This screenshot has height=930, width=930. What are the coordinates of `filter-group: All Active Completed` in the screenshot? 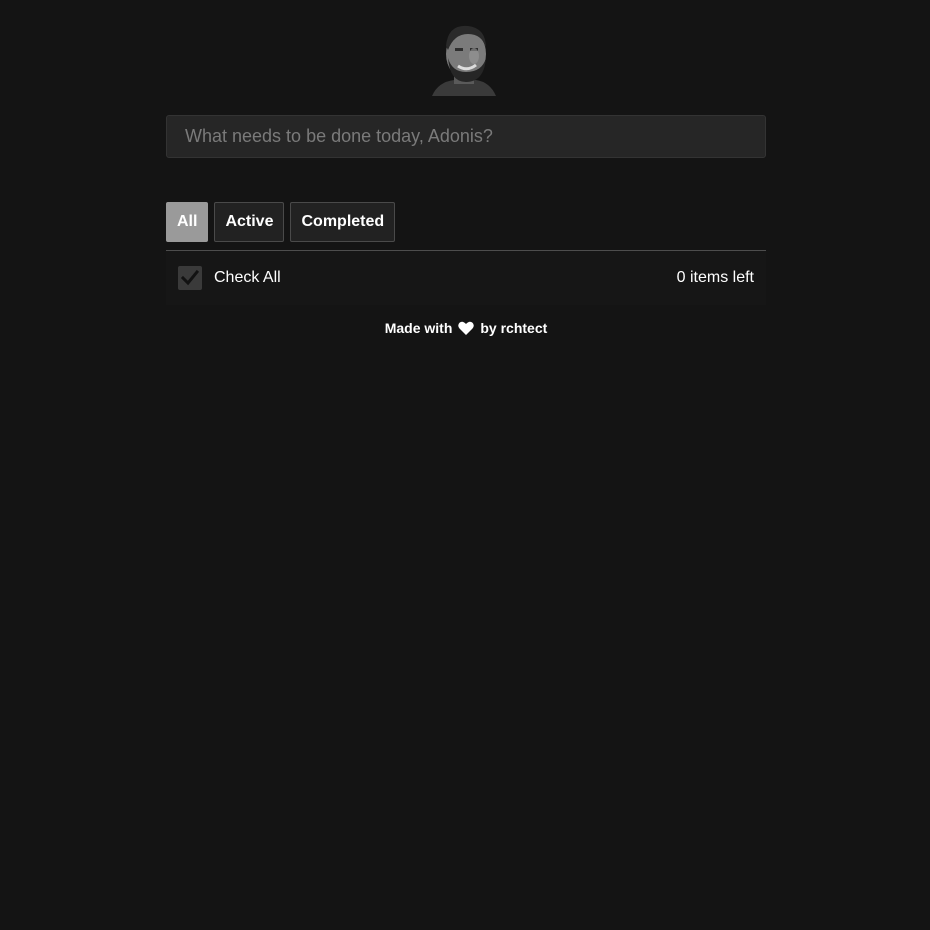 It's located at (281, 222).